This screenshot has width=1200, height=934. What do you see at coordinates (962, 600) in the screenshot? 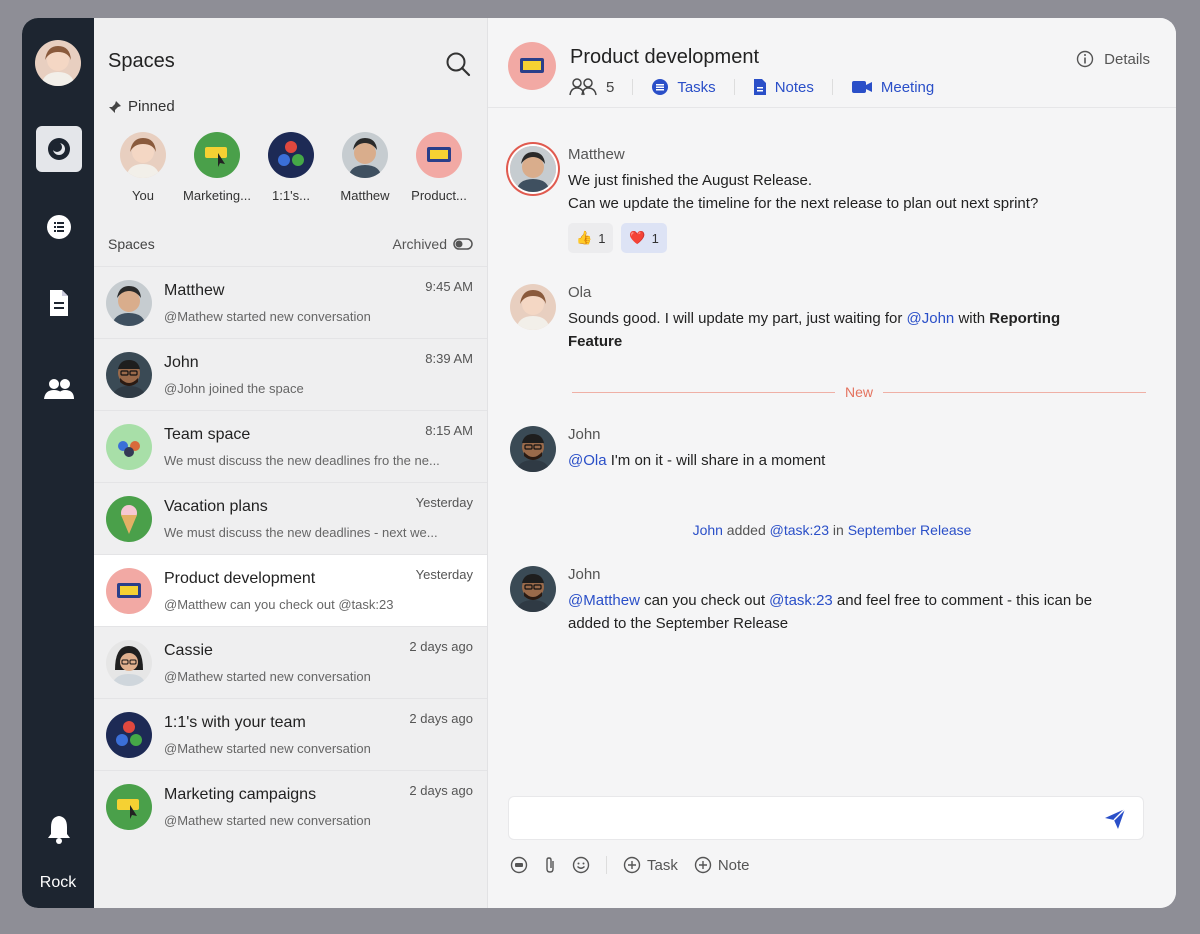
I see `message-text-part: and feel free to comment - this ican be` at bounding box center [962, 600].